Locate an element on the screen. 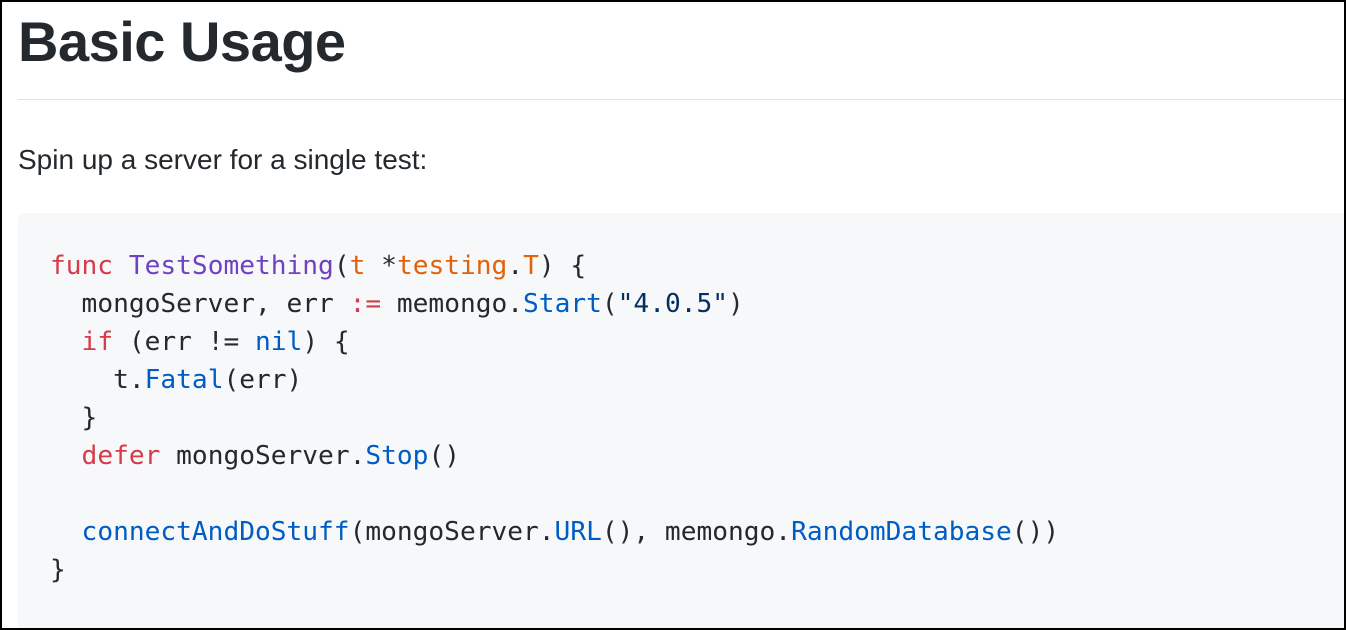 This screenshot has height=630, width=1346. receiver: mongoServer. is located at coordinates (263, 456).